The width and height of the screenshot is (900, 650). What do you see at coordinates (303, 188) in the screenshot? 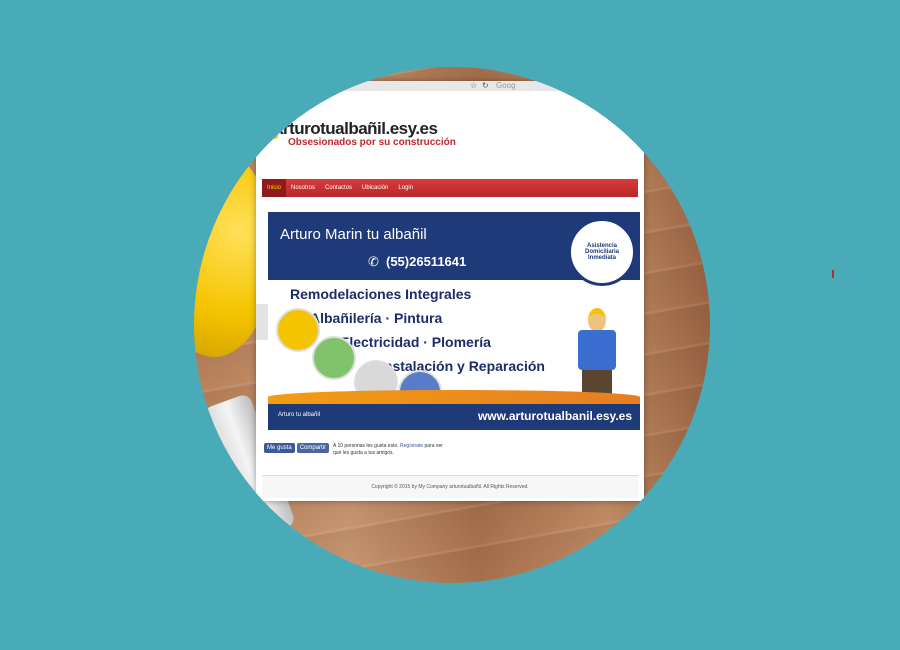
I see `nav-item-nosotros: Nosotros` at bounding box center [303, 188].